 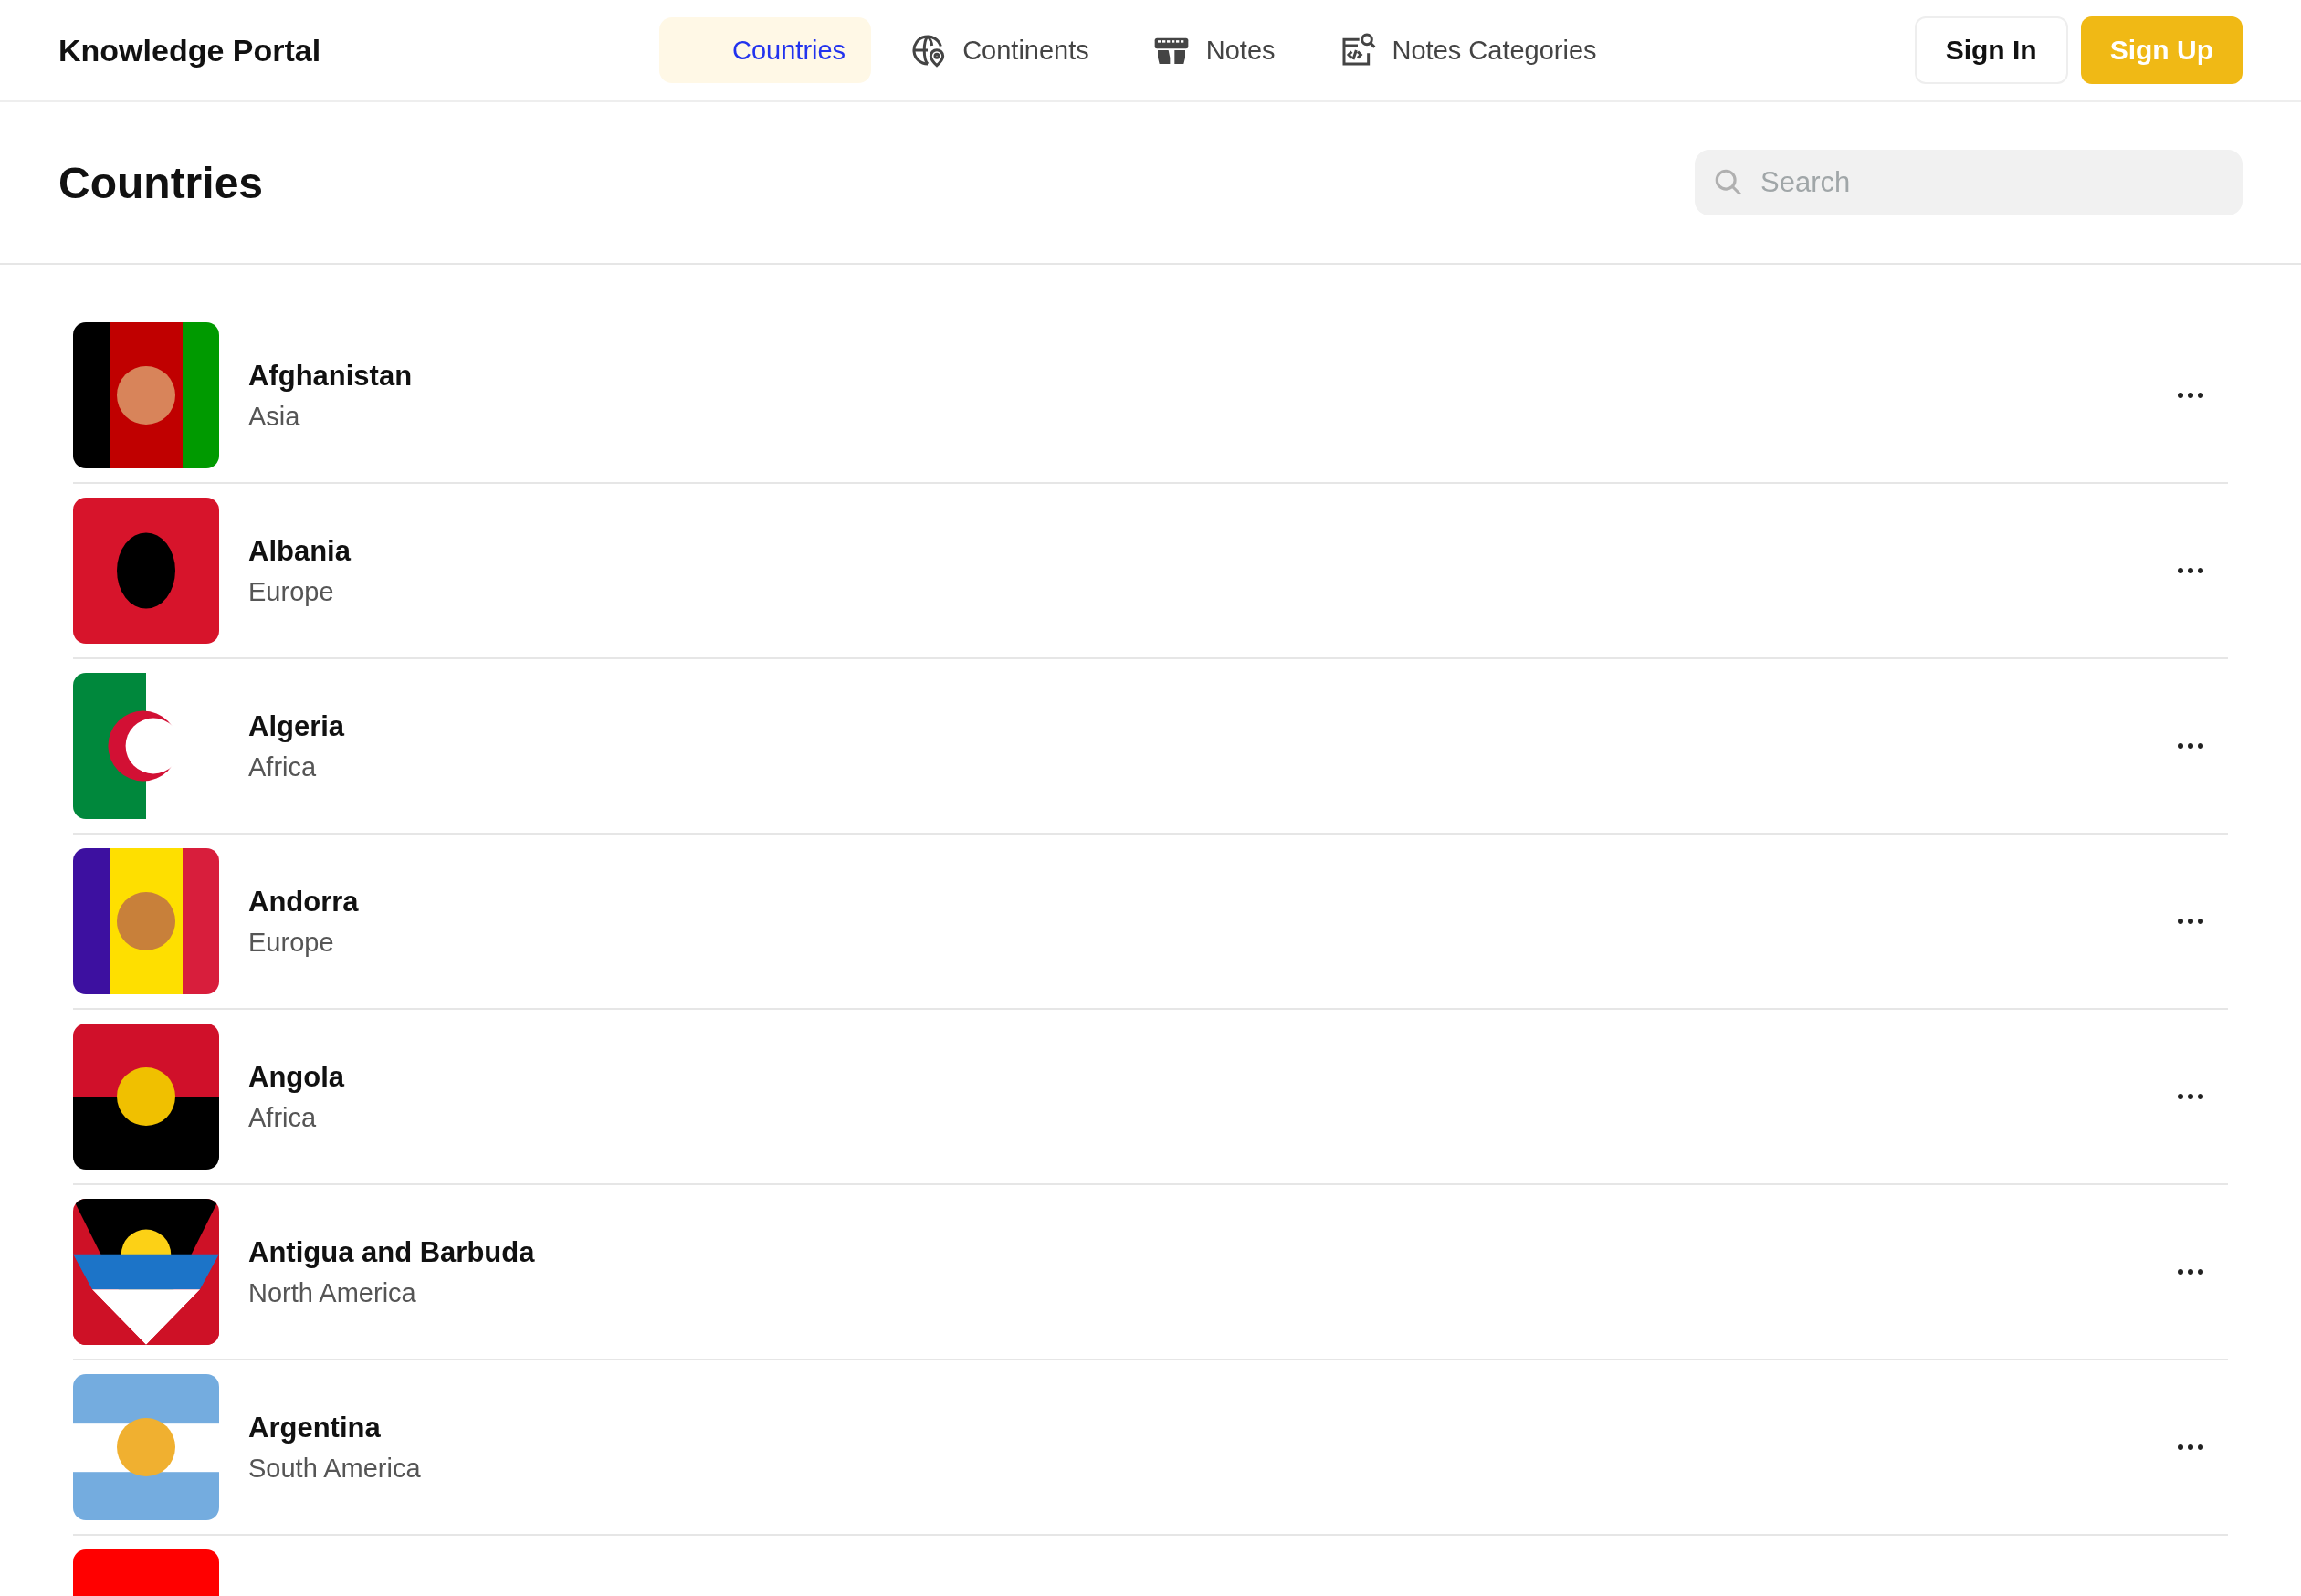 I want to click on page-title: Countries, so click(x=160, y=182).